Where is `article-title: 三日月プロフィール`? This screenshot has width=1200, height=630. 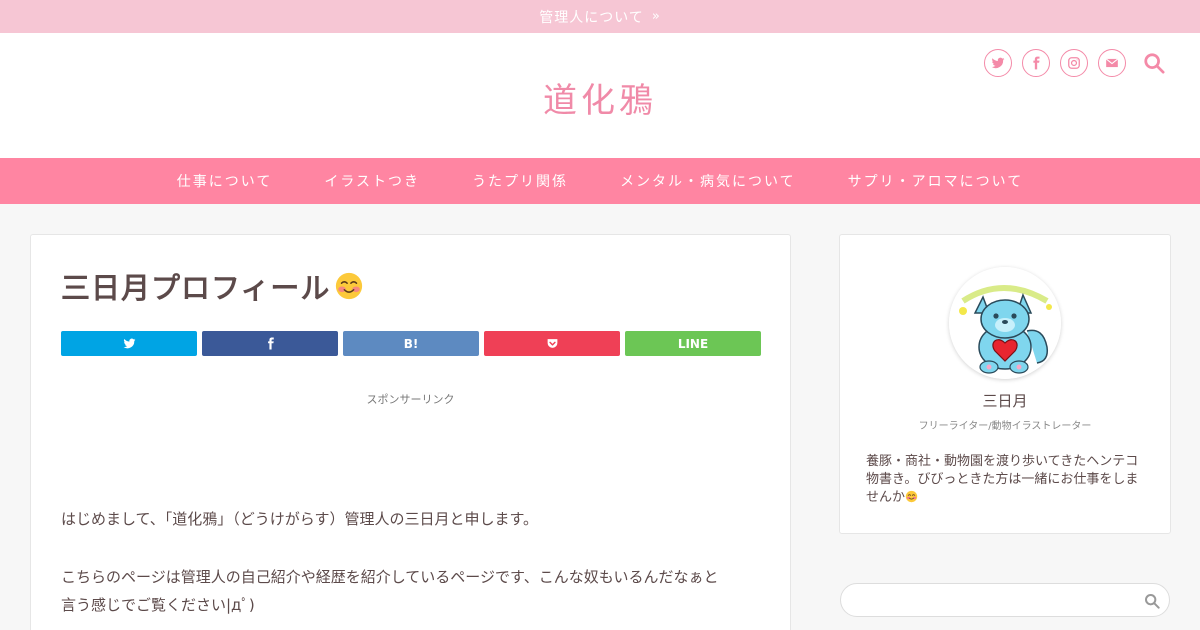
article-title: 三日月プロフィール is located at coordinates (212, 286).